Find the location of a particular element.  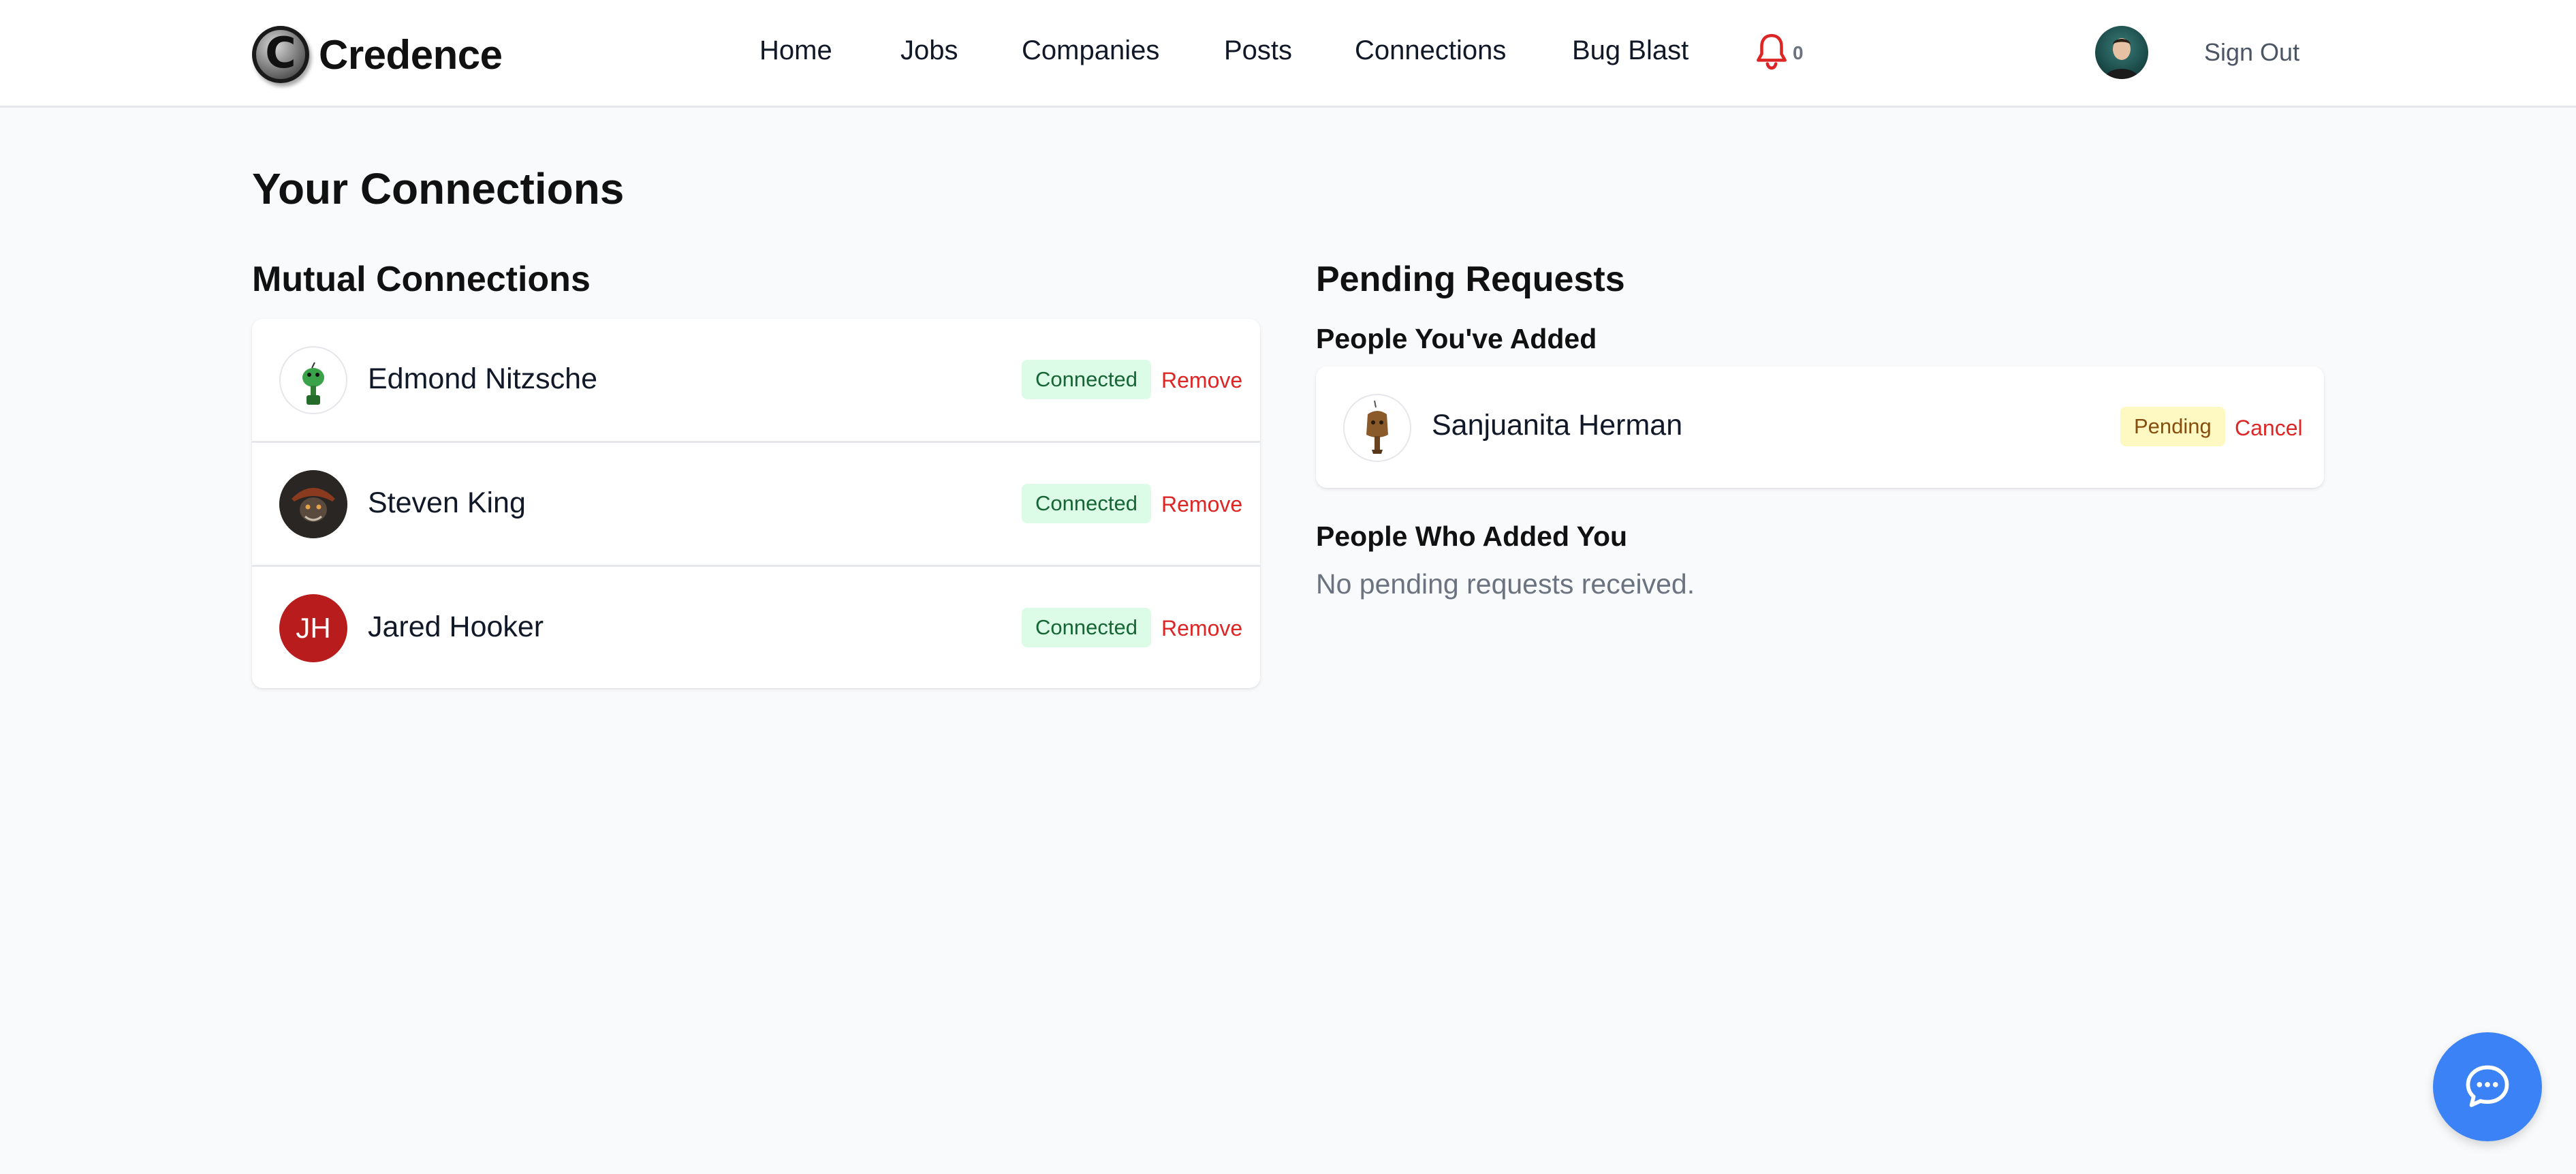

pending-request-row: Sanjuanita Herman Pending Cancel is located at coordinates (1820, 427).